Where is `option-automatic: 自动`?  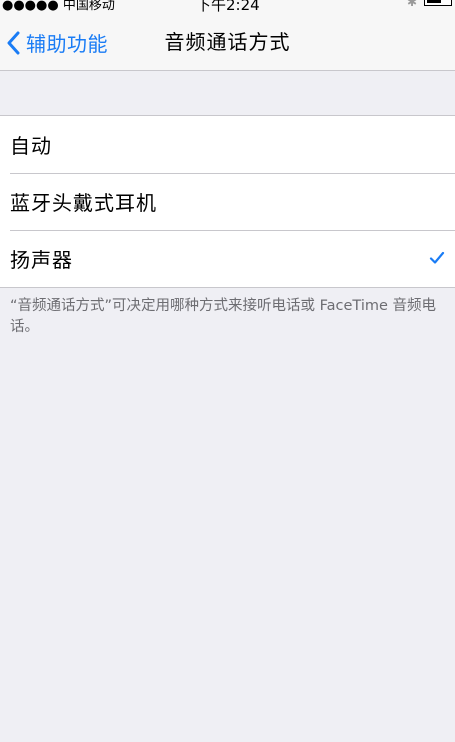 option-automatic: 自动 is located at coordinates (227, 144).